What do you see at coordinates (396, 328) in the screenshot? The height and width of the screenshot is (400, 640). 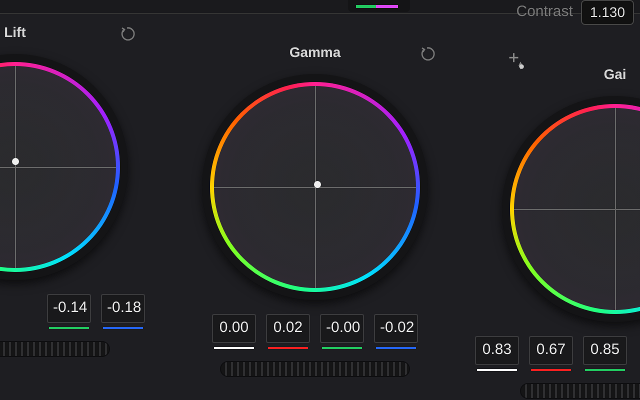 I see `value-field: -0.02` at bounding box center [396, 328].